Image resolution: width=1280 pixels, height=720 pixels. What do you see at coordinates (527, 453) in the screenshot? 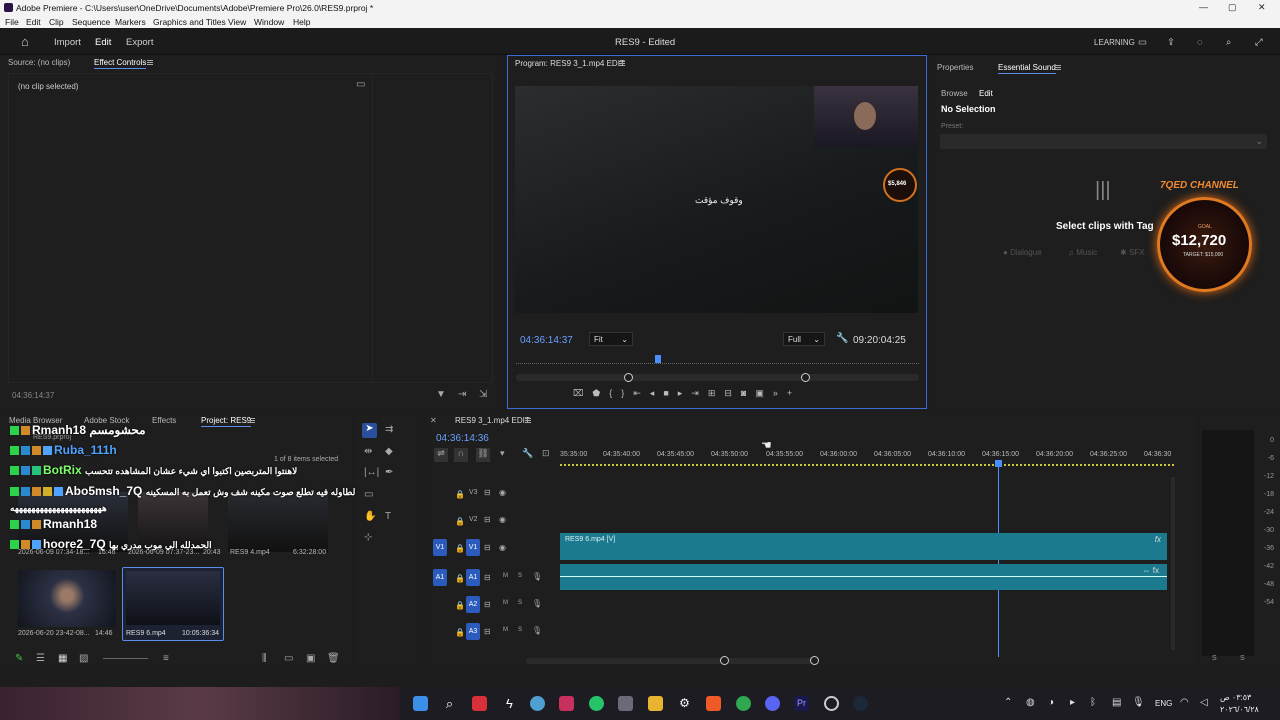
I see `settings-wrench-icon: 🔧` at bounding box center [527, 453].